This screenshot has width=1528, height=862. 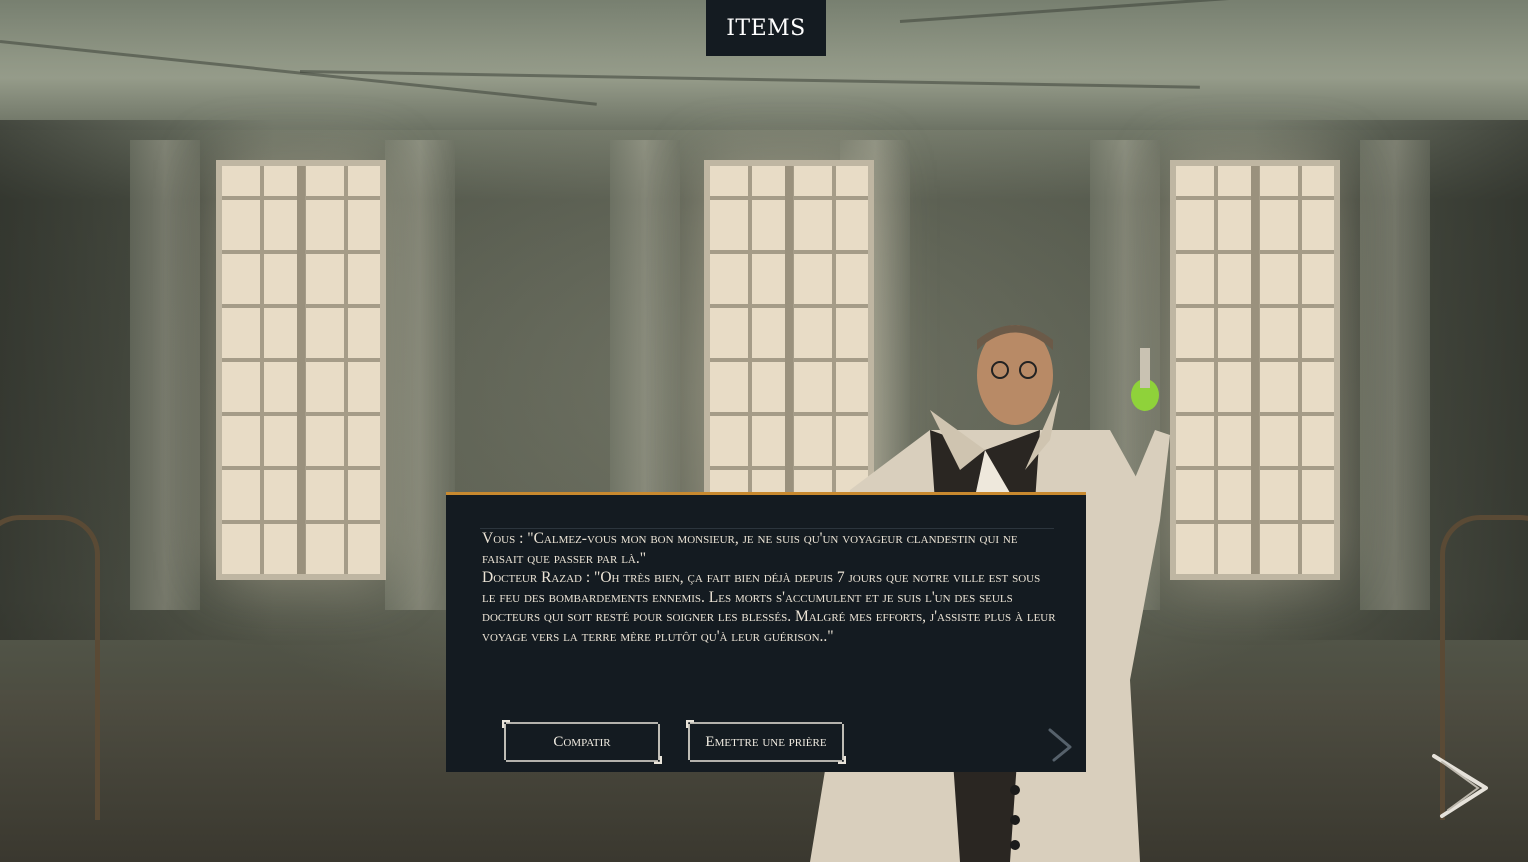 I want to click on choice-button-compatir: Compatir, so click(x=582, y=742).